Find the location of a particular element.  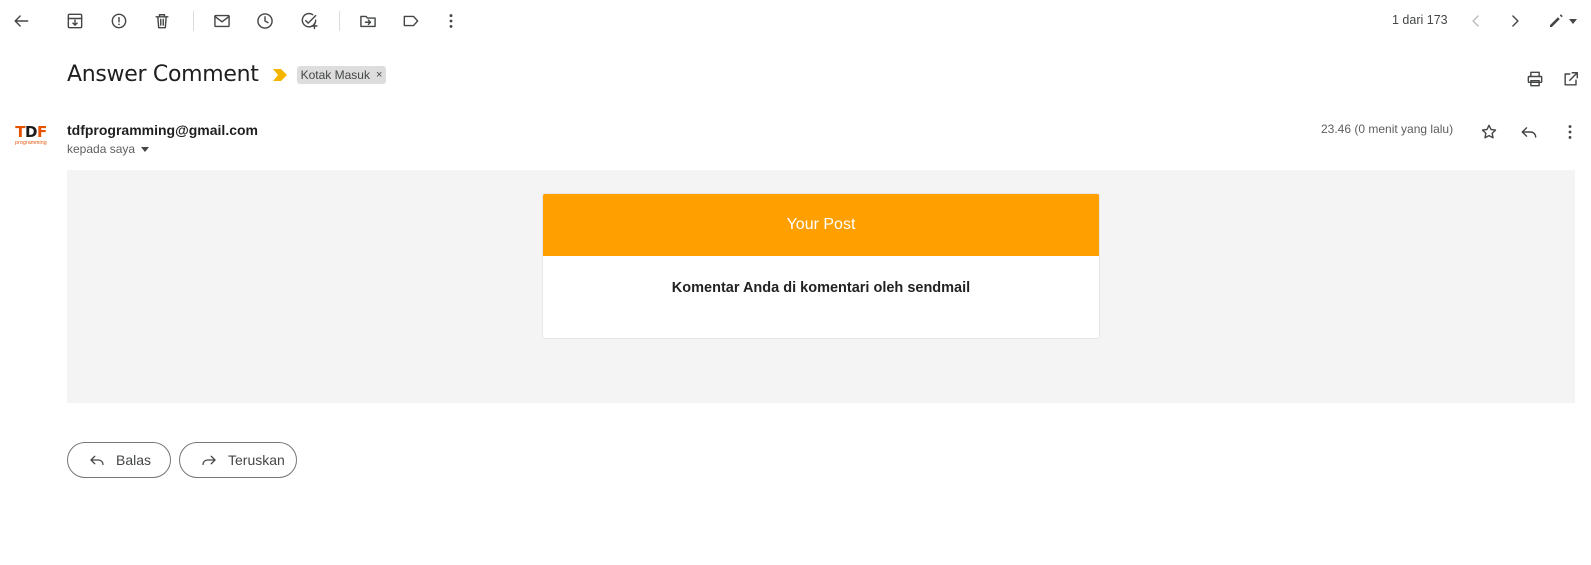

more-actions-button is located at coordinates (451, 21).